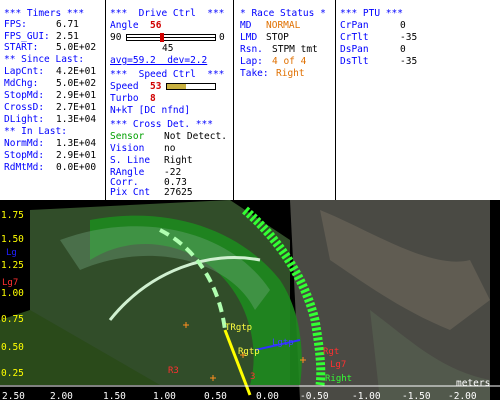 The image size is (500, 402). What do you see at coordinates (339, 379) in the screenshot?
I see `marker-right: Right` at bounding box center [339, 379].